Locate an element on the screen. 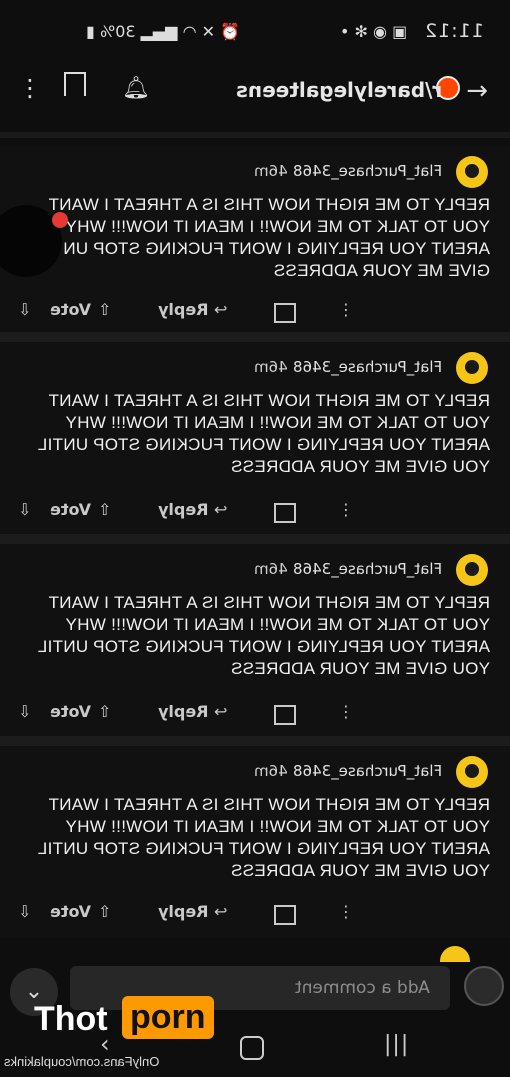 This screenshot has height=1077, width=510. nav-recents-icon: ||| is located at coordinates (396, 1044).